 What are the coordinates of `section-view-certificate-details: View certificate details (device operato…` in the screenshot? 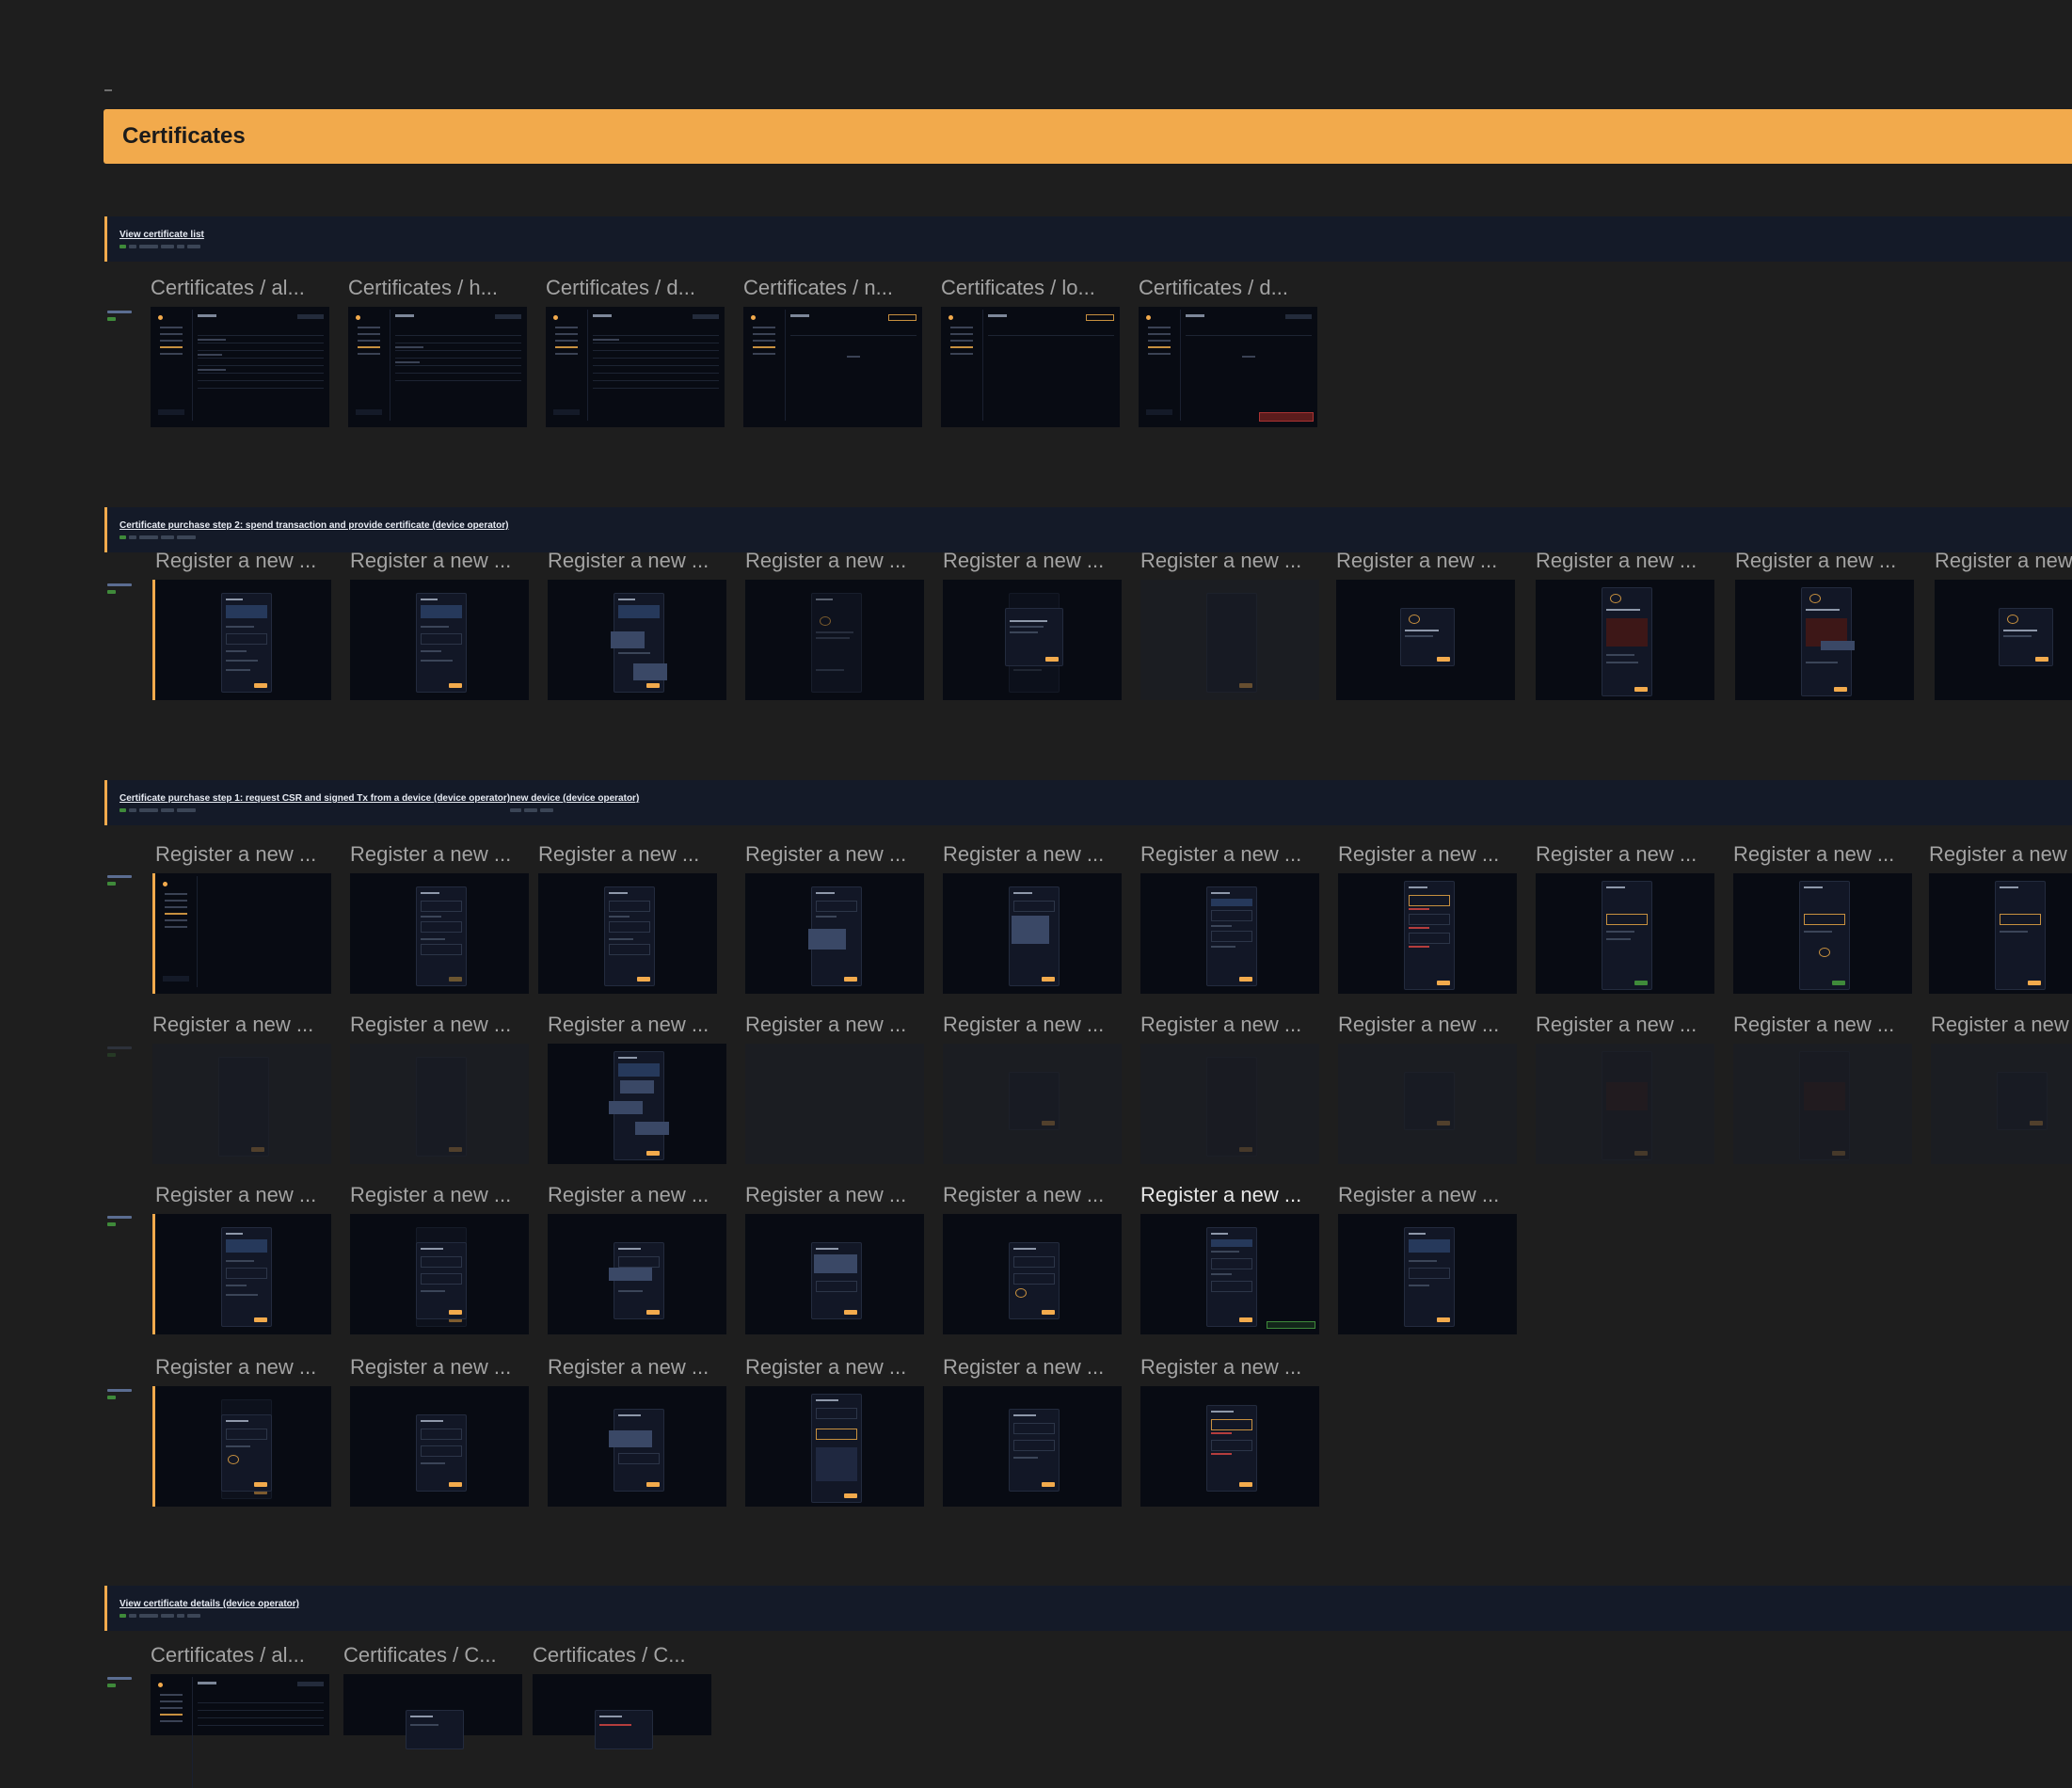 It's located at (1088, 1608).